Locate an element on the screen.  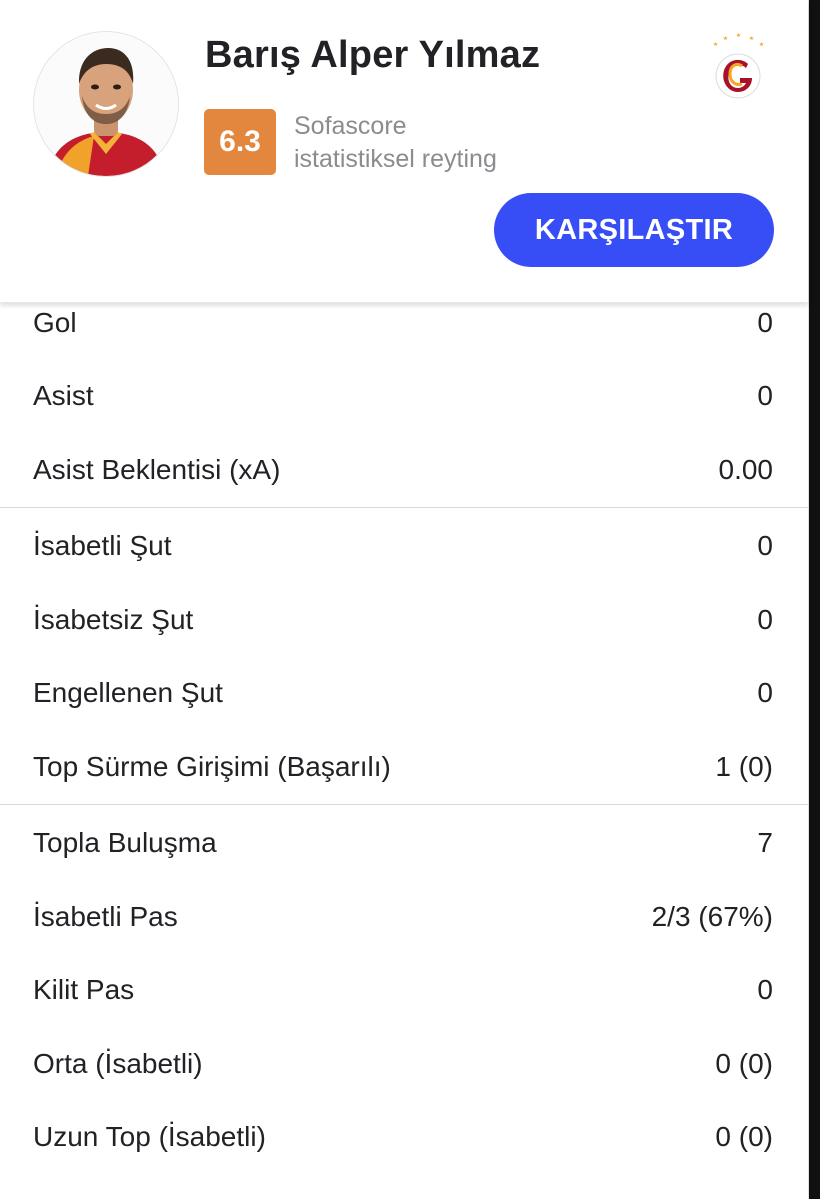
stat-row: İsabetli Pas 2/3 (67%) is located at coordinates (404, 917).